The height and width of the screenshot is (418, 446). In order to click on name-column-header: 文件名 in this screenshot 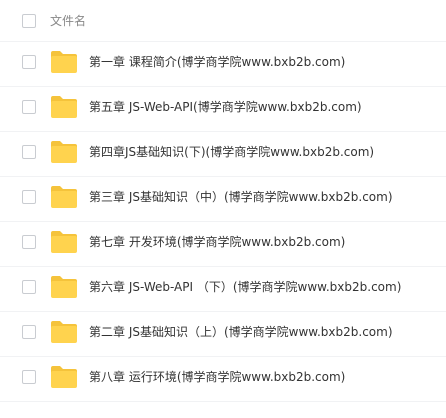, I will do `click(68, 21)`.